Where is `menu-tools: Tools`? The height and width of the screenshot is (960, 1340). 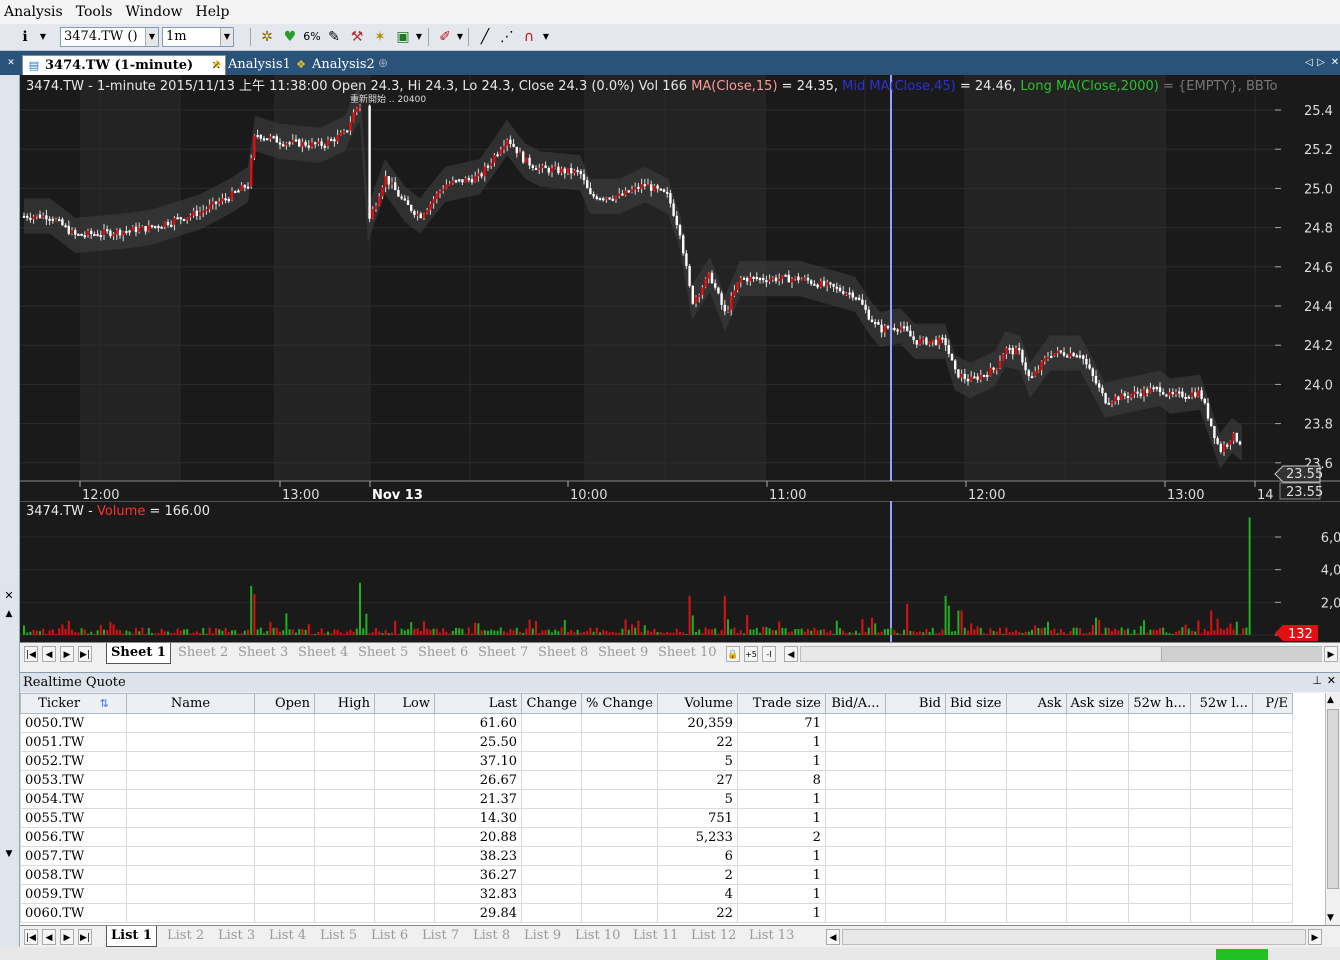
menu-tools: Tools is located at coordinates (97, 12).